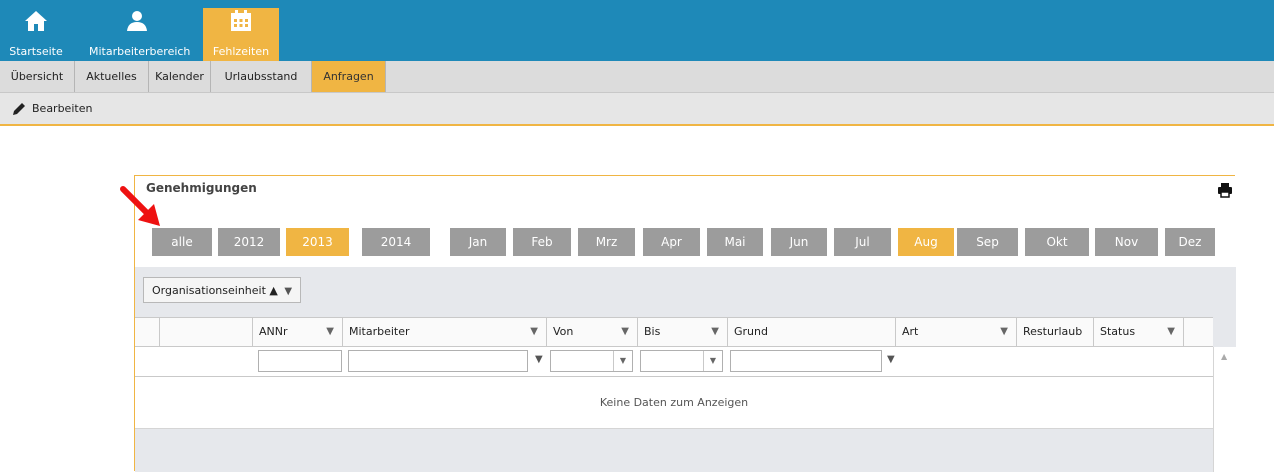 Image resolution: width=1274 pixels, height=472 pixels. I want to click on pencil-icon, so click(19, 109).